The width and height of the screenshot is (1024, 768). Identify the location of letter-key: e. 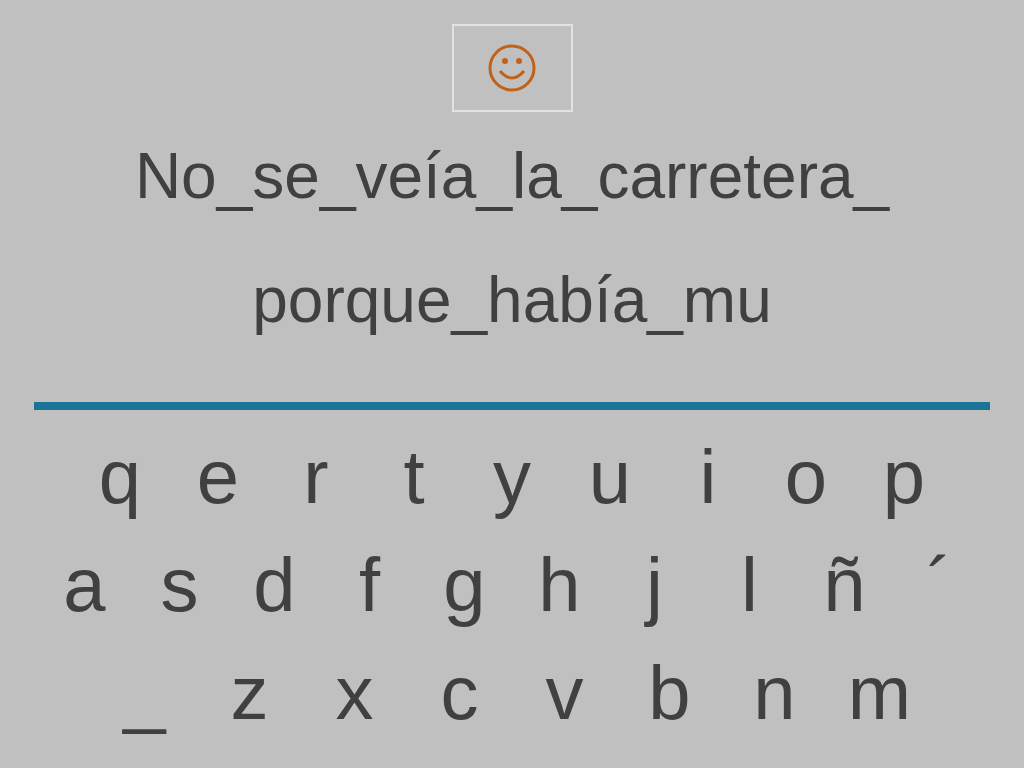
(218, 477).